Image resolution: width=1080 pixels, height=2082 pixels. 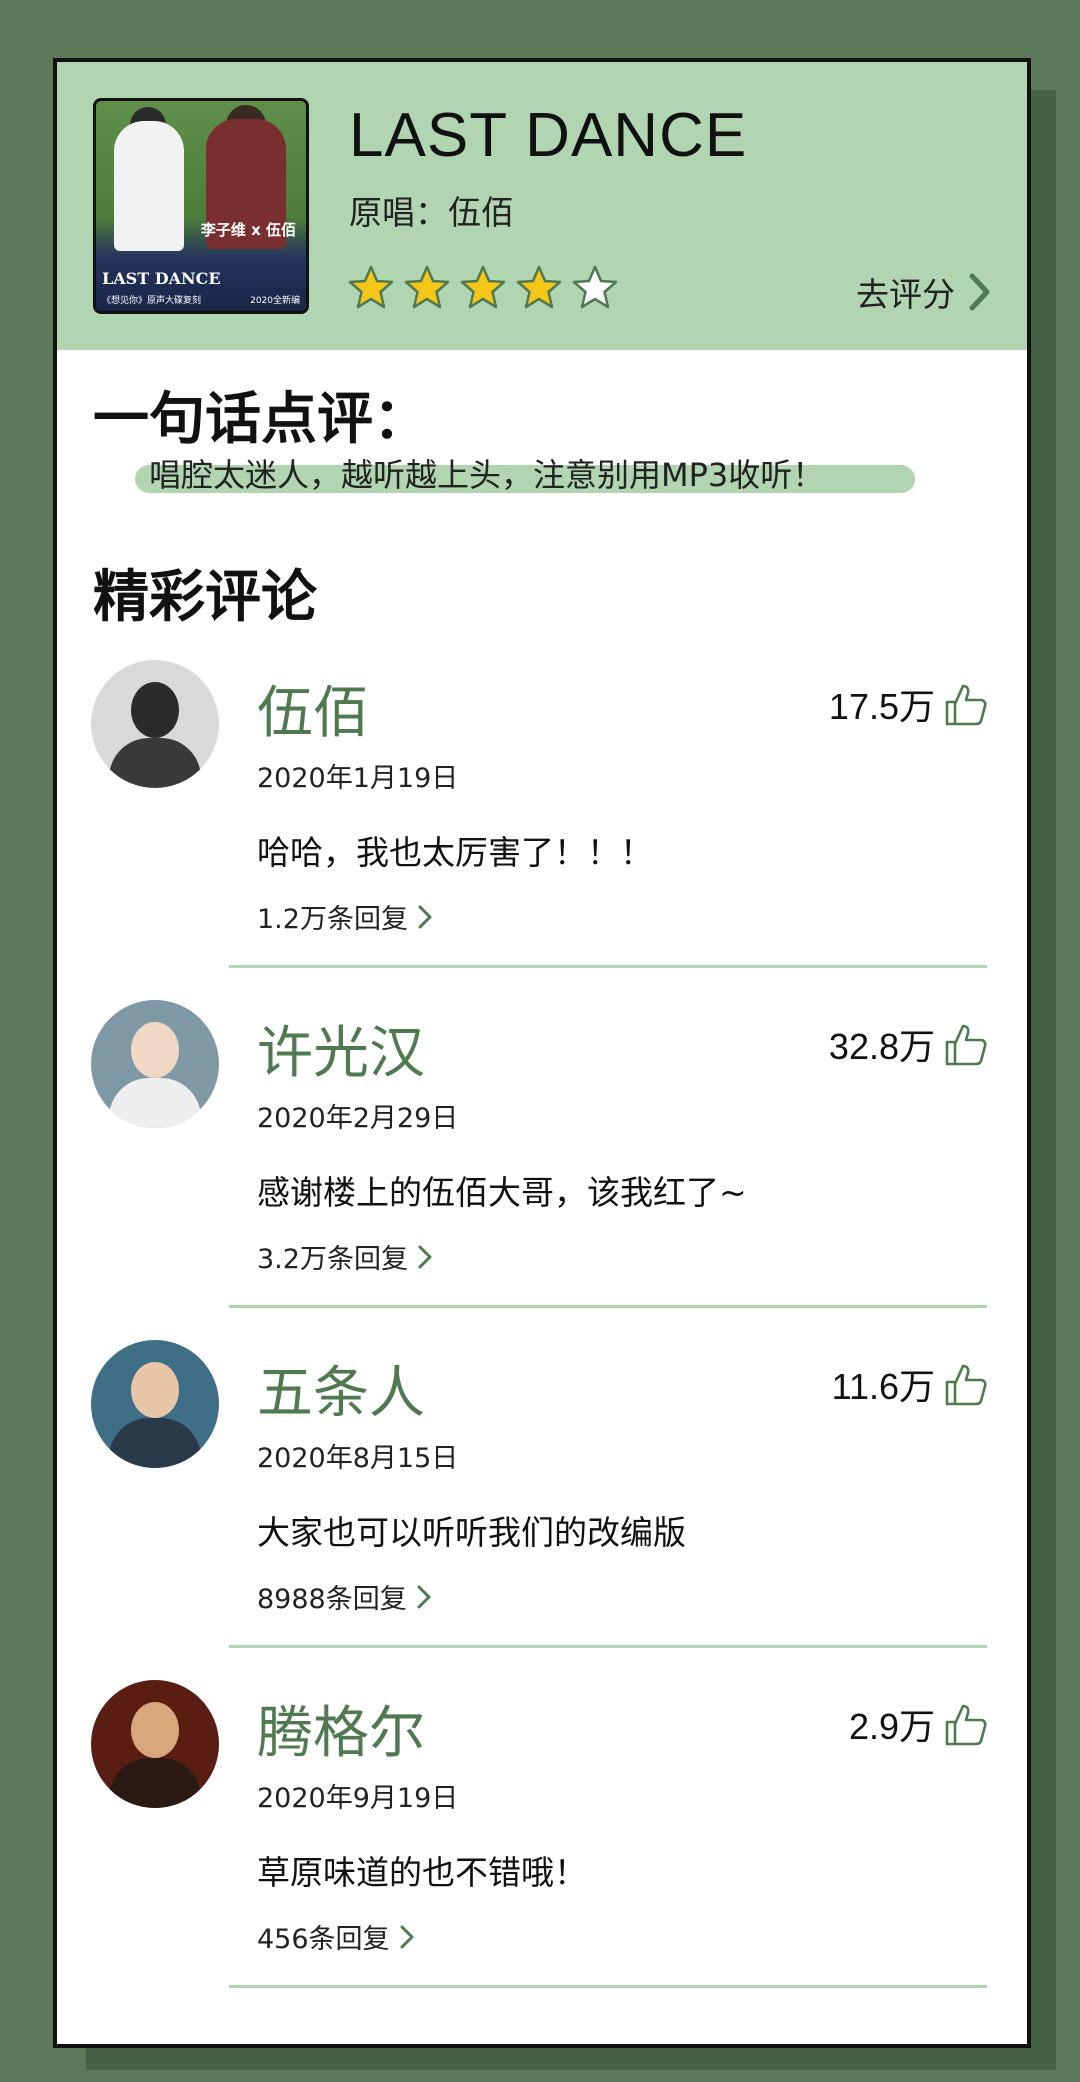 I want to click on replies-link: 8988条回复, so click(x=344, y=1596).